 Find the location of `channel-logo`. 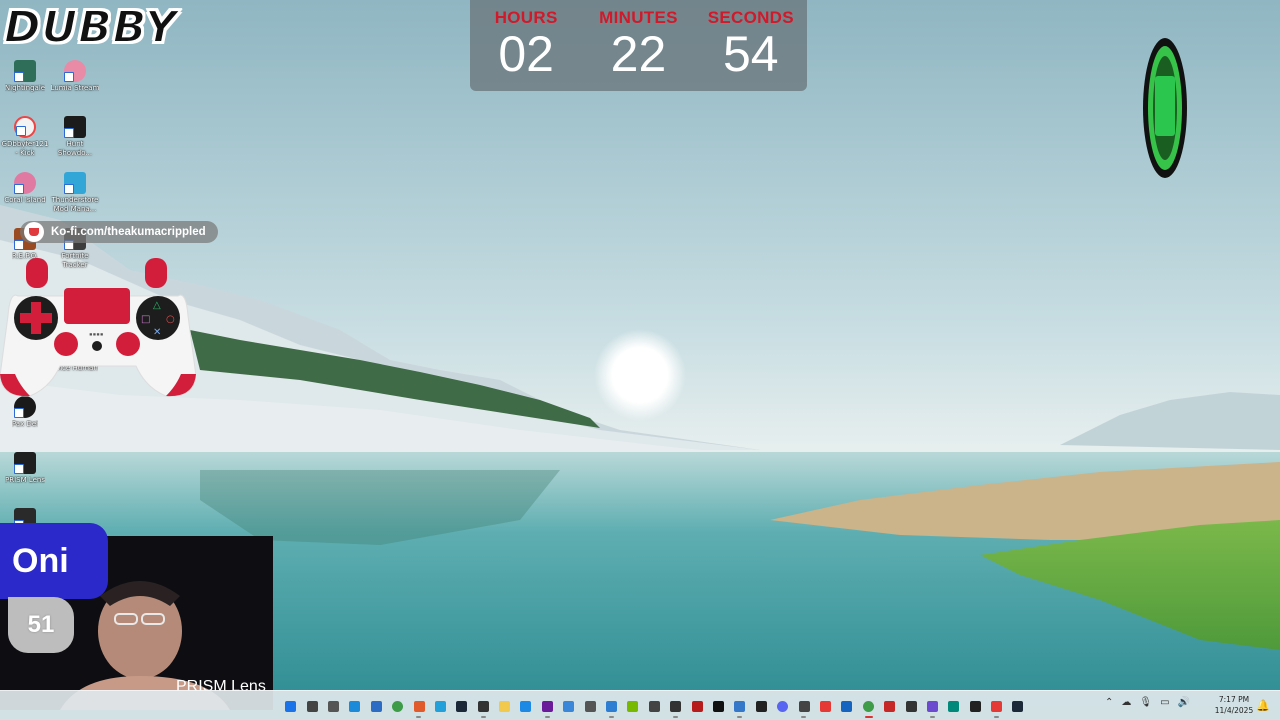

channel-logo is located at coordinates (1165, 108).